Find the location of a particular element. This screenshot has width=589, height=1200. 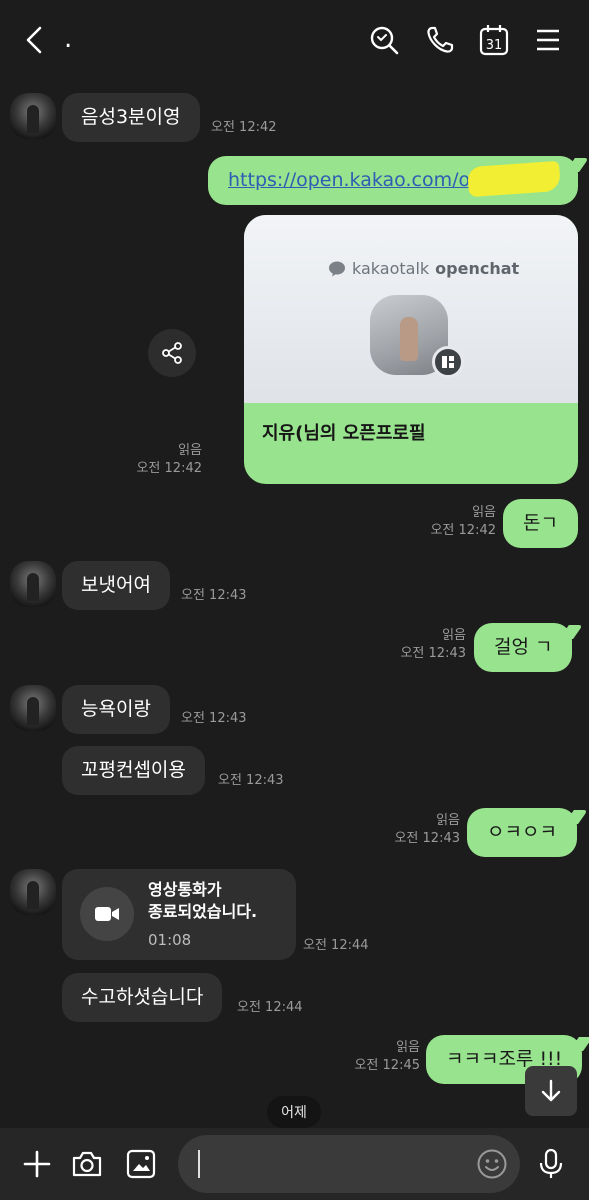

openchat-profile-card: kakaotalk openchat 지유(님의 오픈프로필 is located at coordinates (411, 349).